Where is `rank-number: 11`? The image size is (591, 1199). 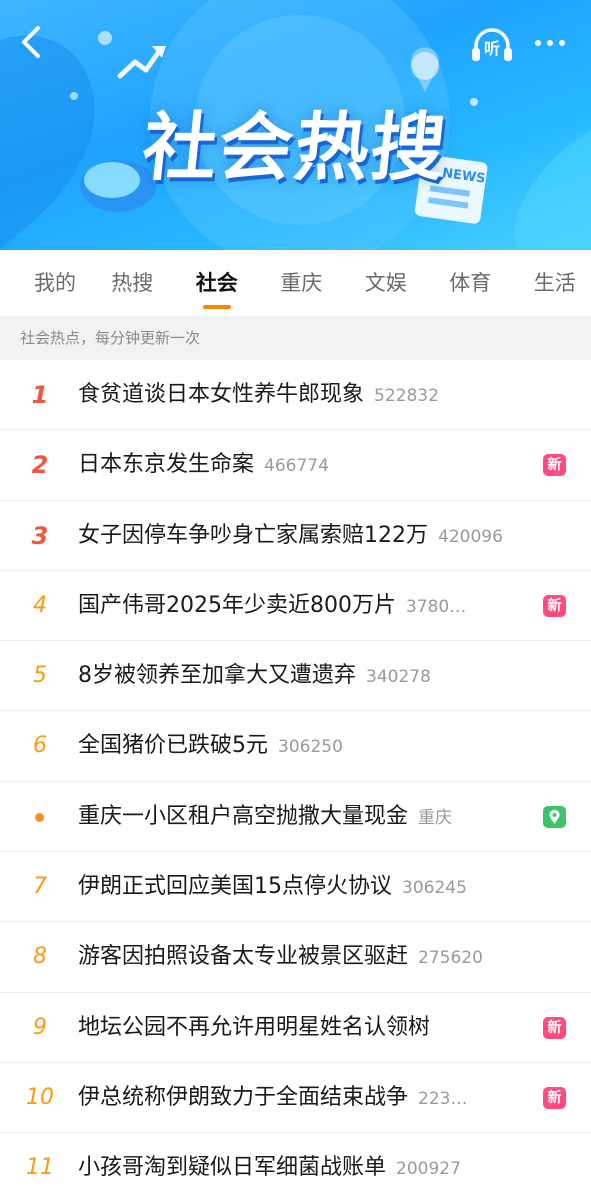
rank-number: 11 is located at coordinates (40, 1168).